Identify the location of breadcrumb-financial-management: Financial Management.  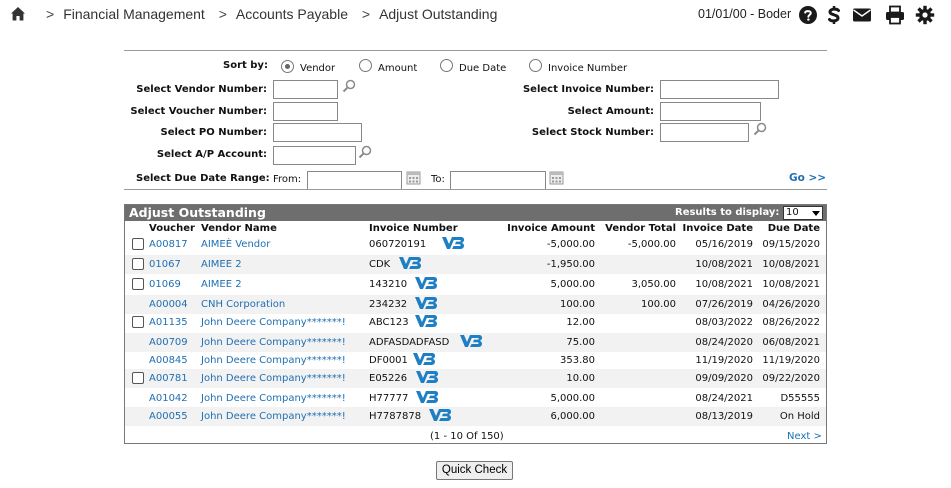
(134, 14).